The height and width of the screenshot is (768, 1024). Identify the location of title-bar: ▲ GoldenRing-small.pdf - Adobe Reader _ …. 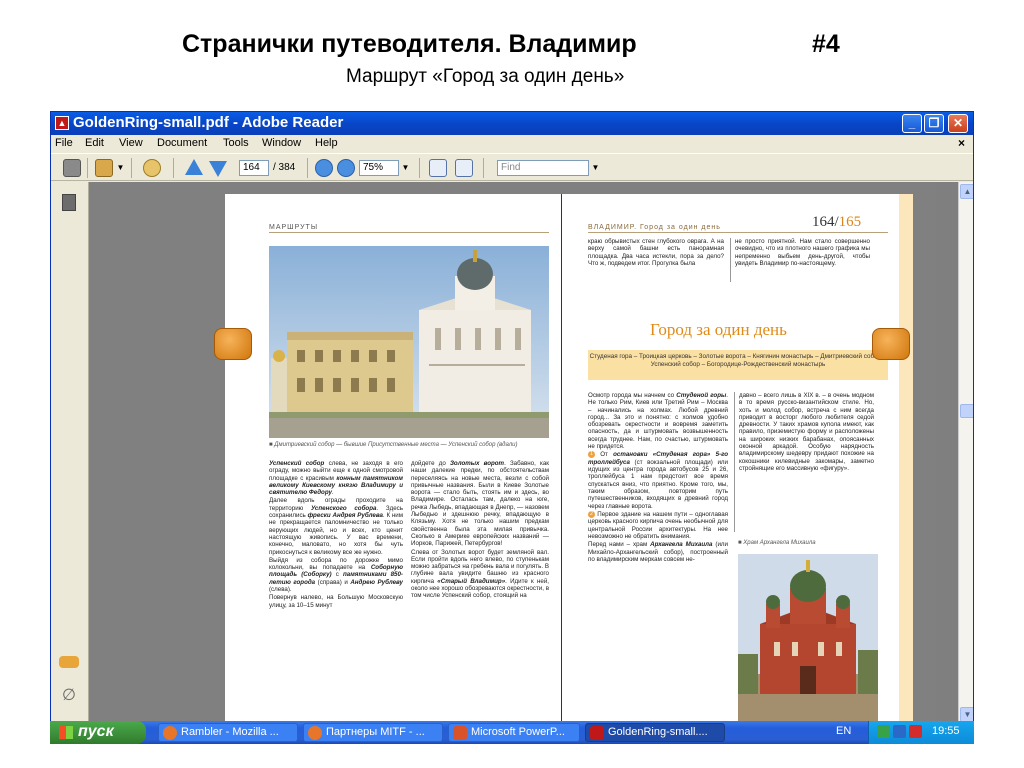
(512, 123).